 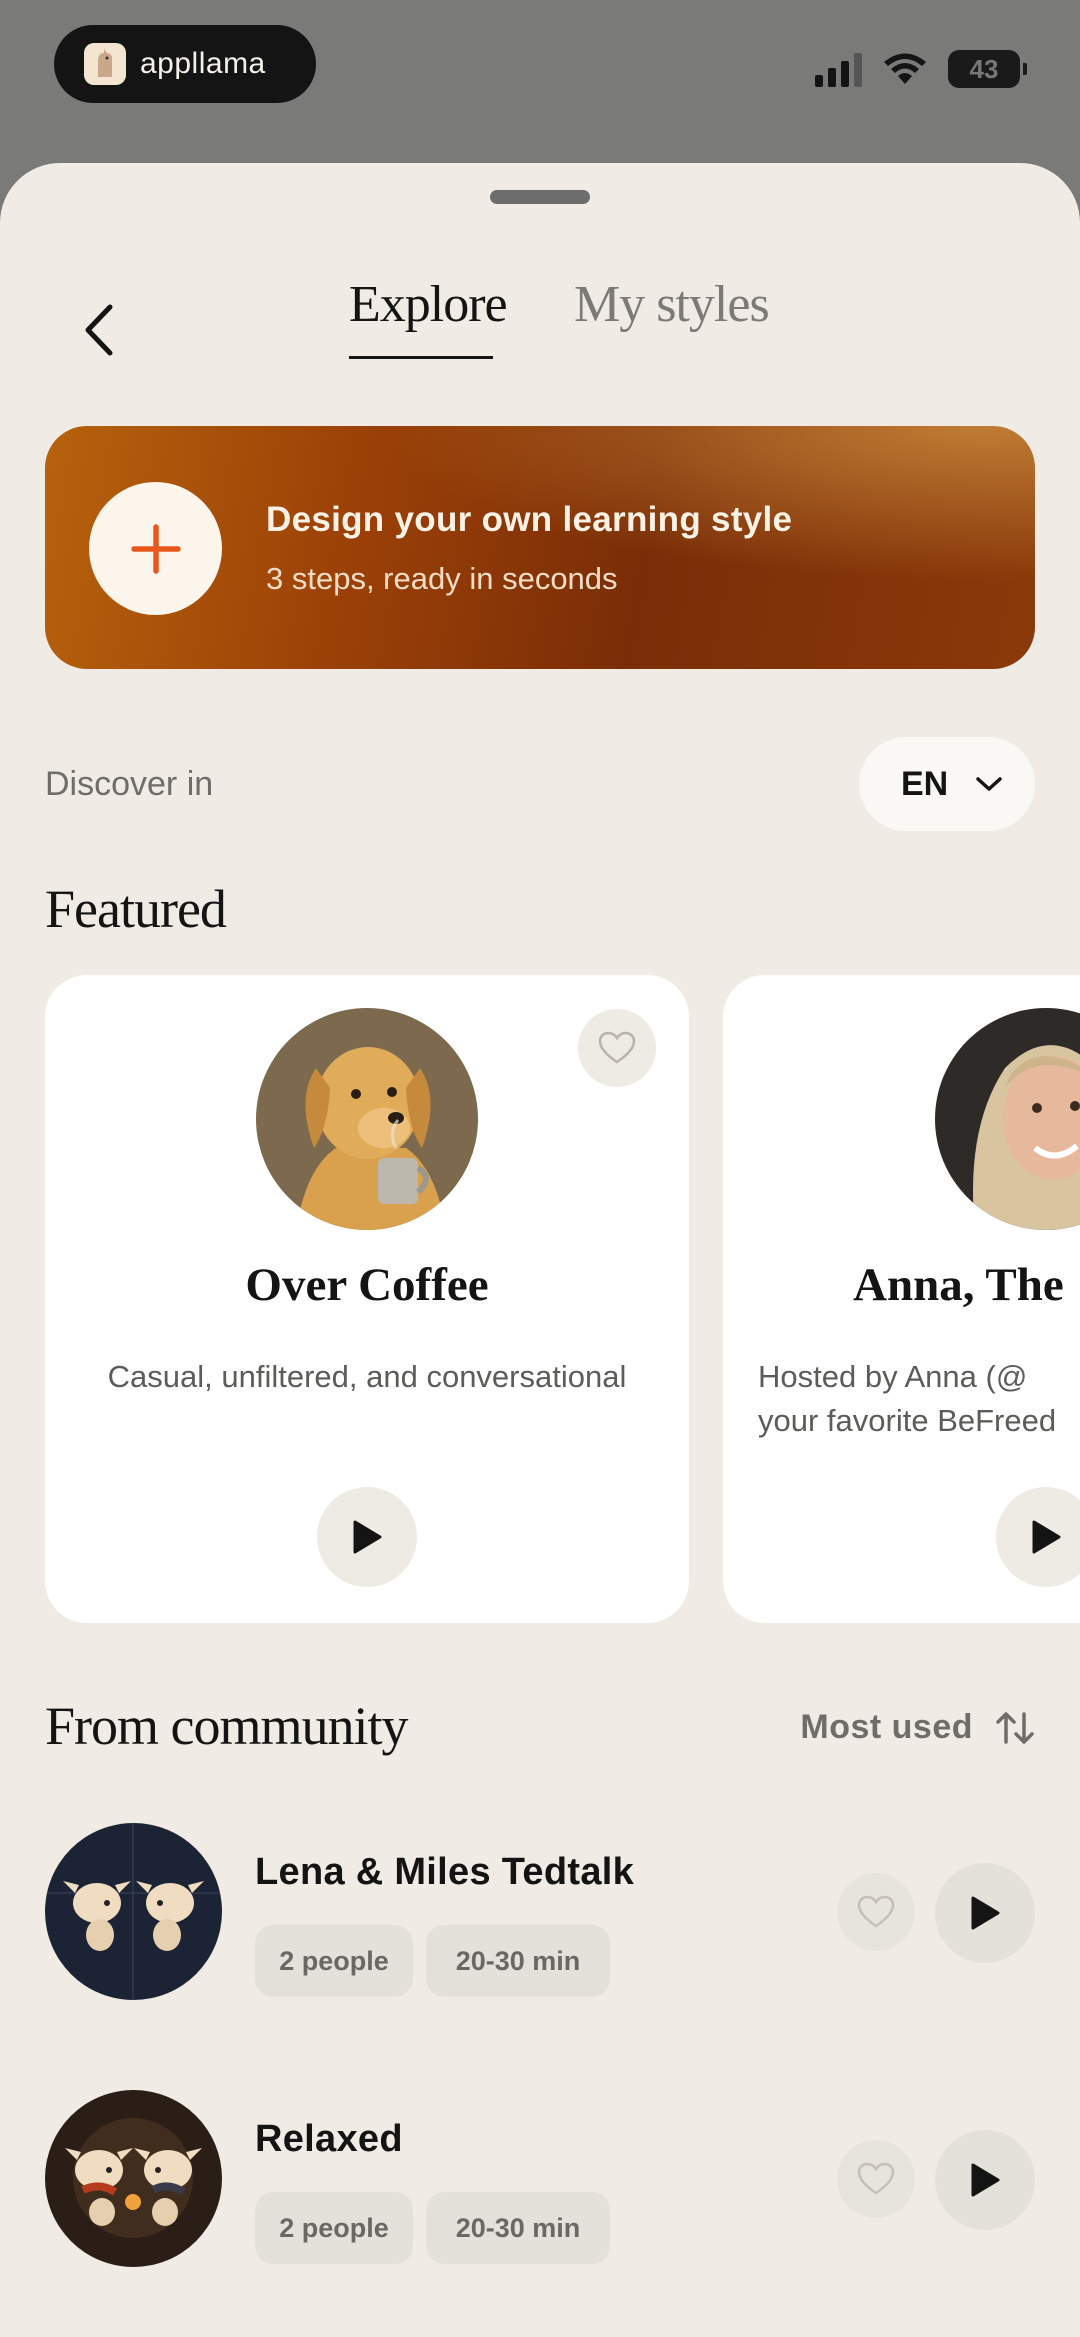 I want to click on status-bar: appllama 43, so click(x=540, y=80).